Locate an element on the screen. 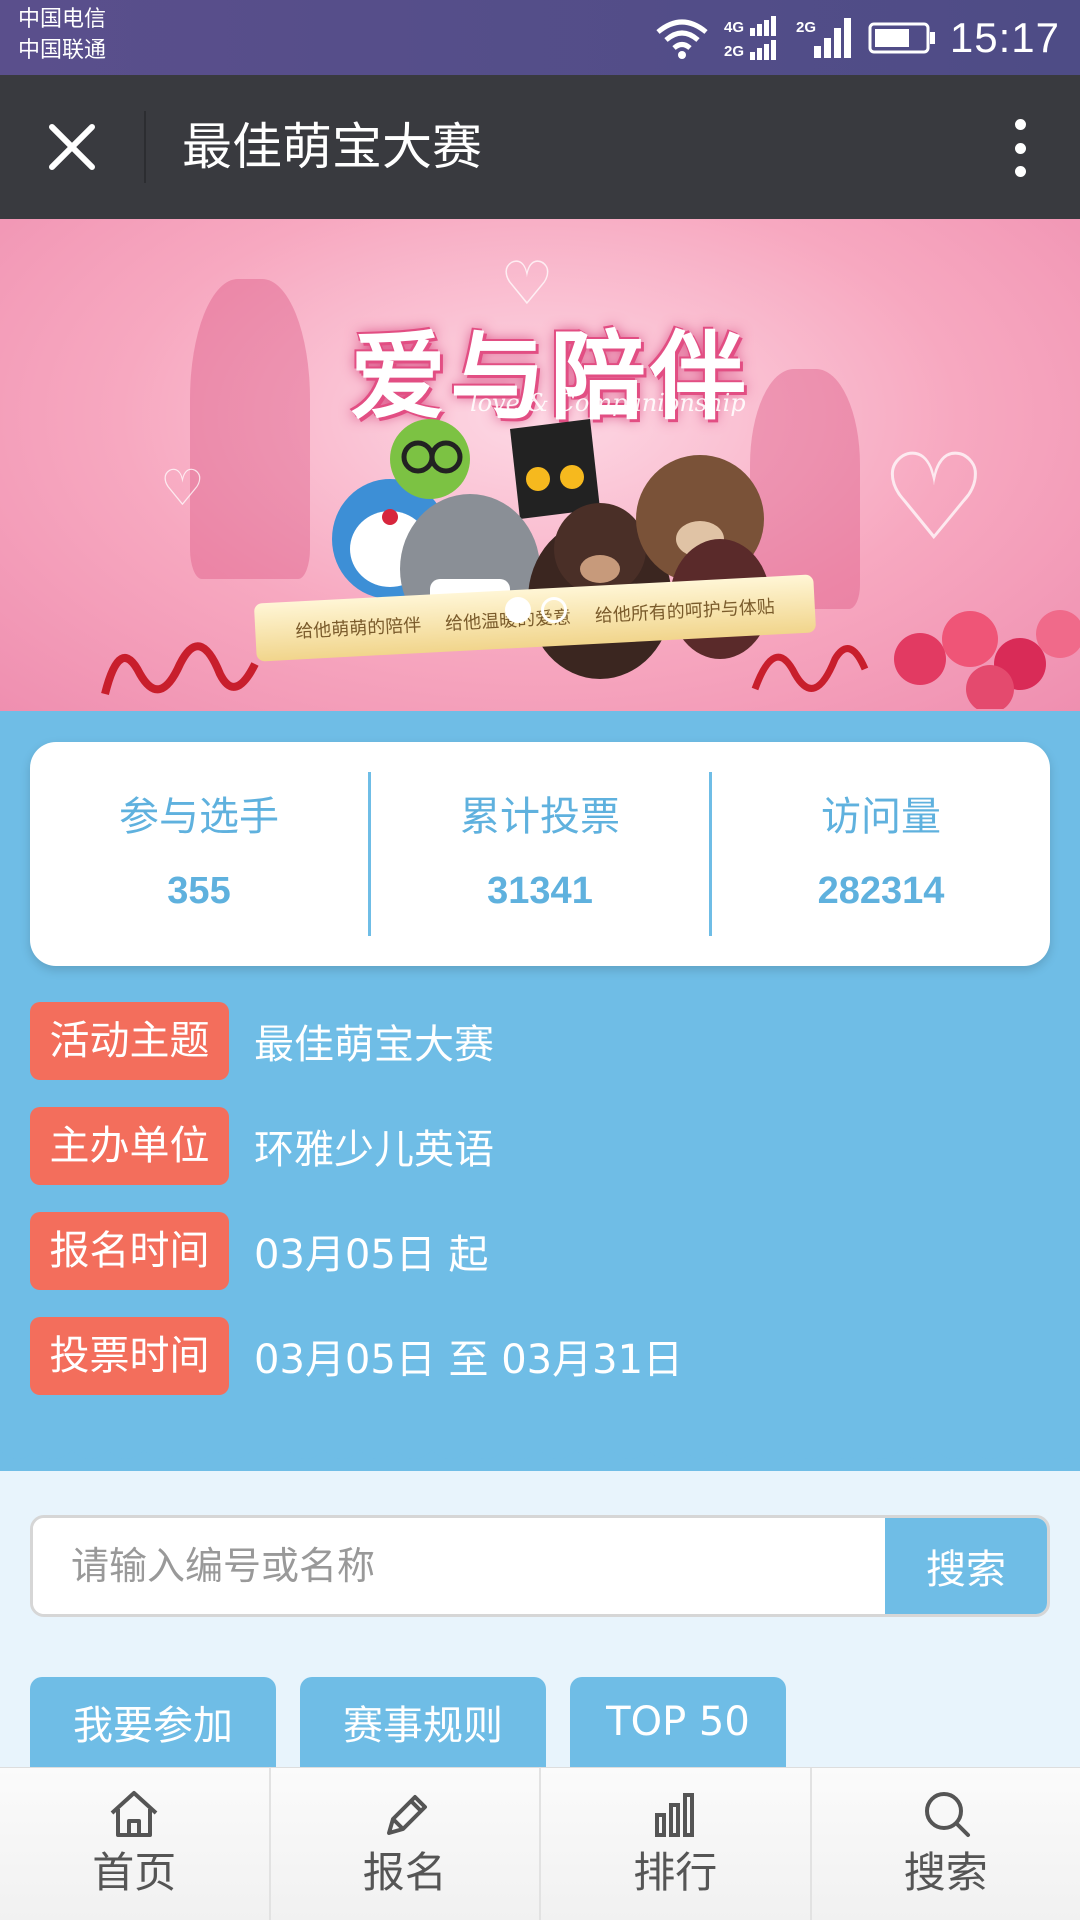 The height and width of the screenshot is (1920, 1080). rules-button: 赛事规则 is located at coordinates (423, 1722).